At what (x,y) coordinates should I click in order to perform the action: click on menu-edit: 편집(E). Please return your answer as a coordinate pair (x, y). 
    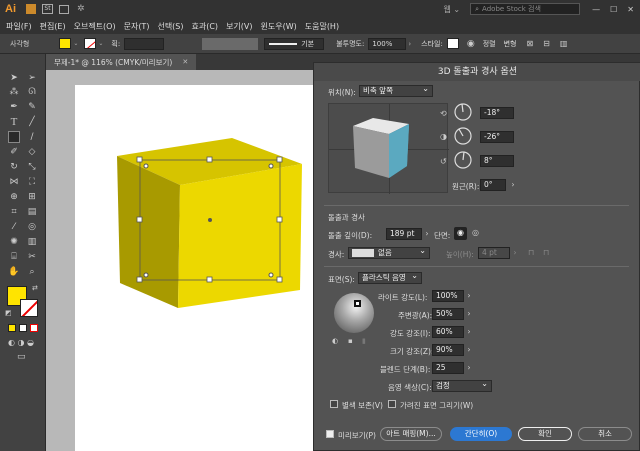
    Looking at the image, I should click on (53, 26).